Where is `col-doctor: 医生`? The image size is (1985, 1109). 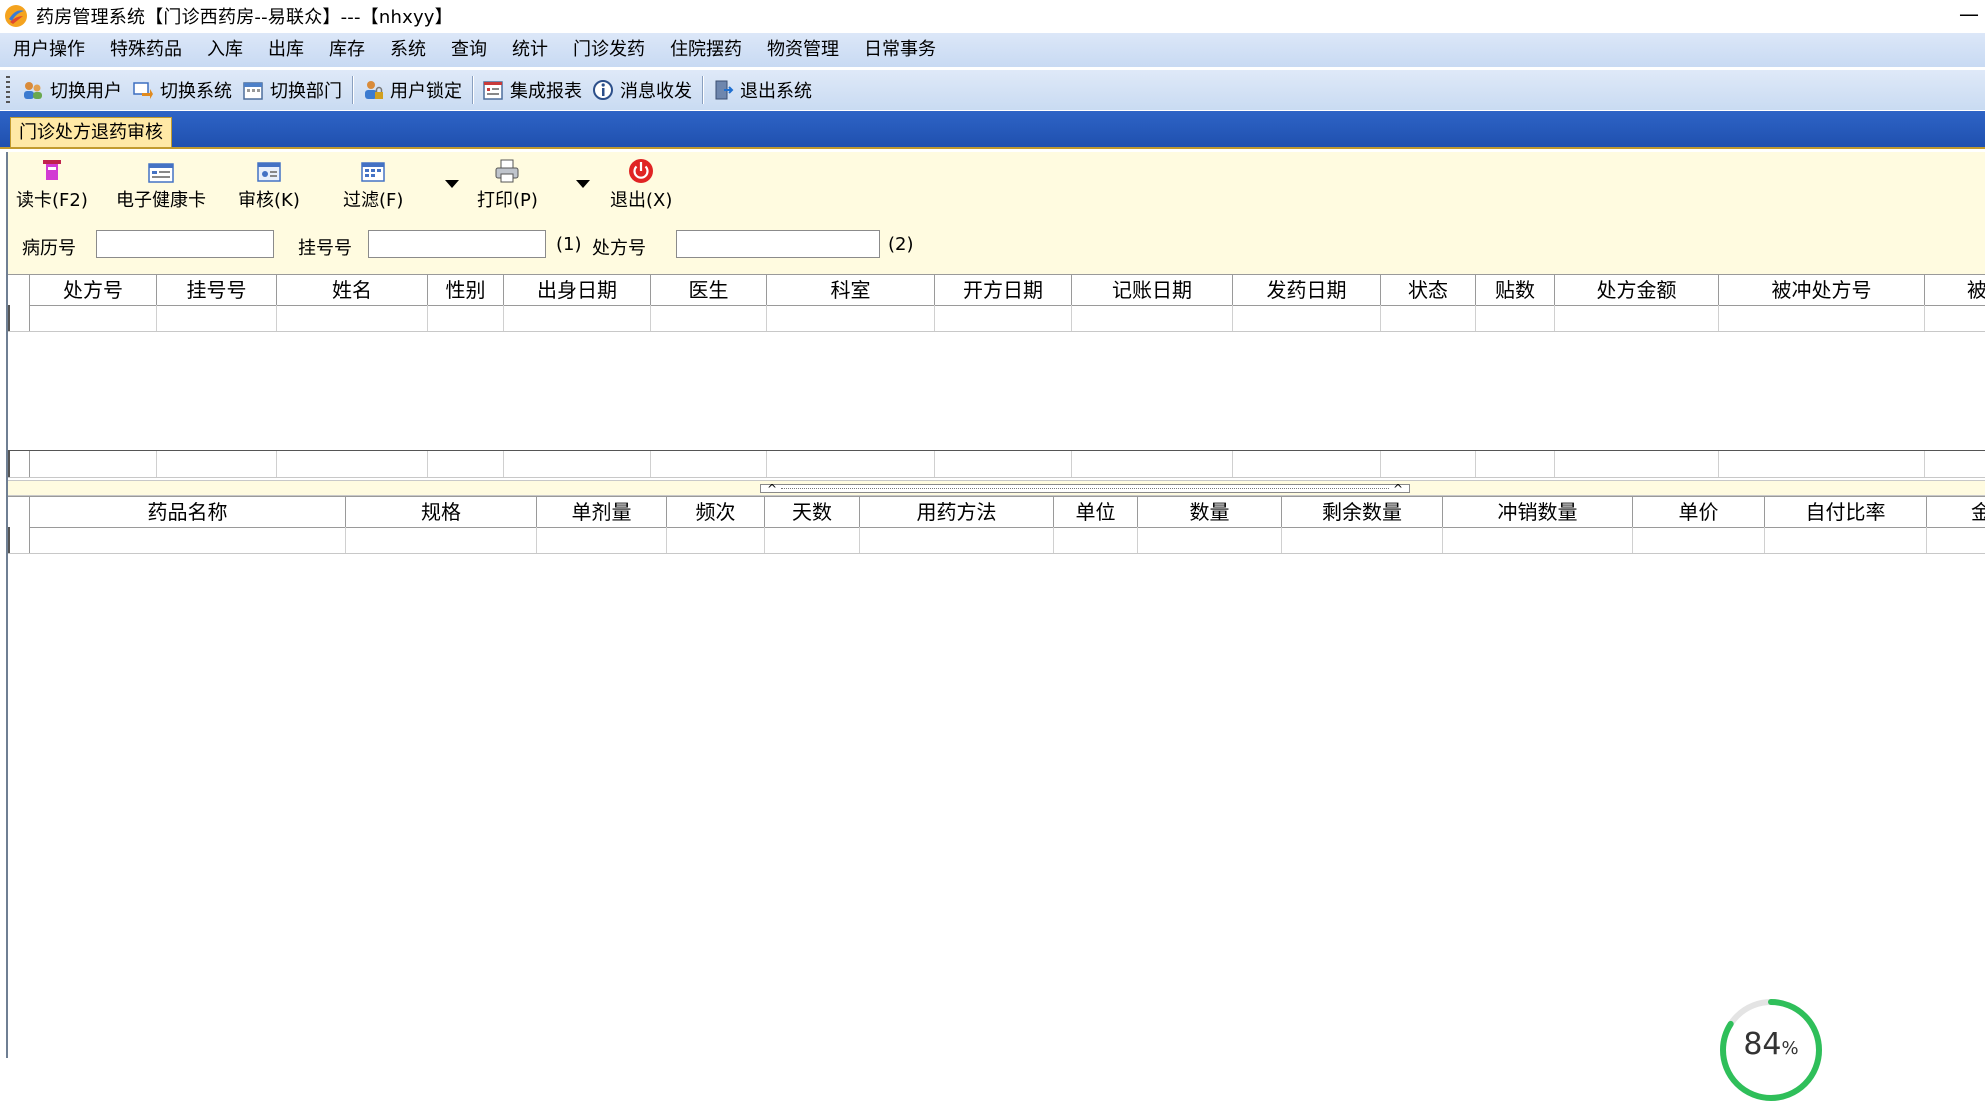
col-doctor: 医生 is located at coordinates (709, 290).